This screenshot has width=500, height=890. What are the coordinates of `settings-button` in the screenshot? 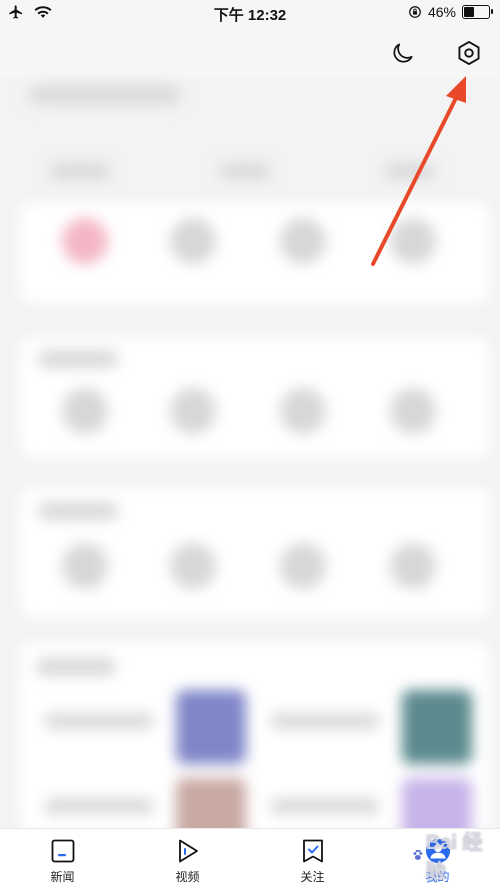 It's located at (469, 53).